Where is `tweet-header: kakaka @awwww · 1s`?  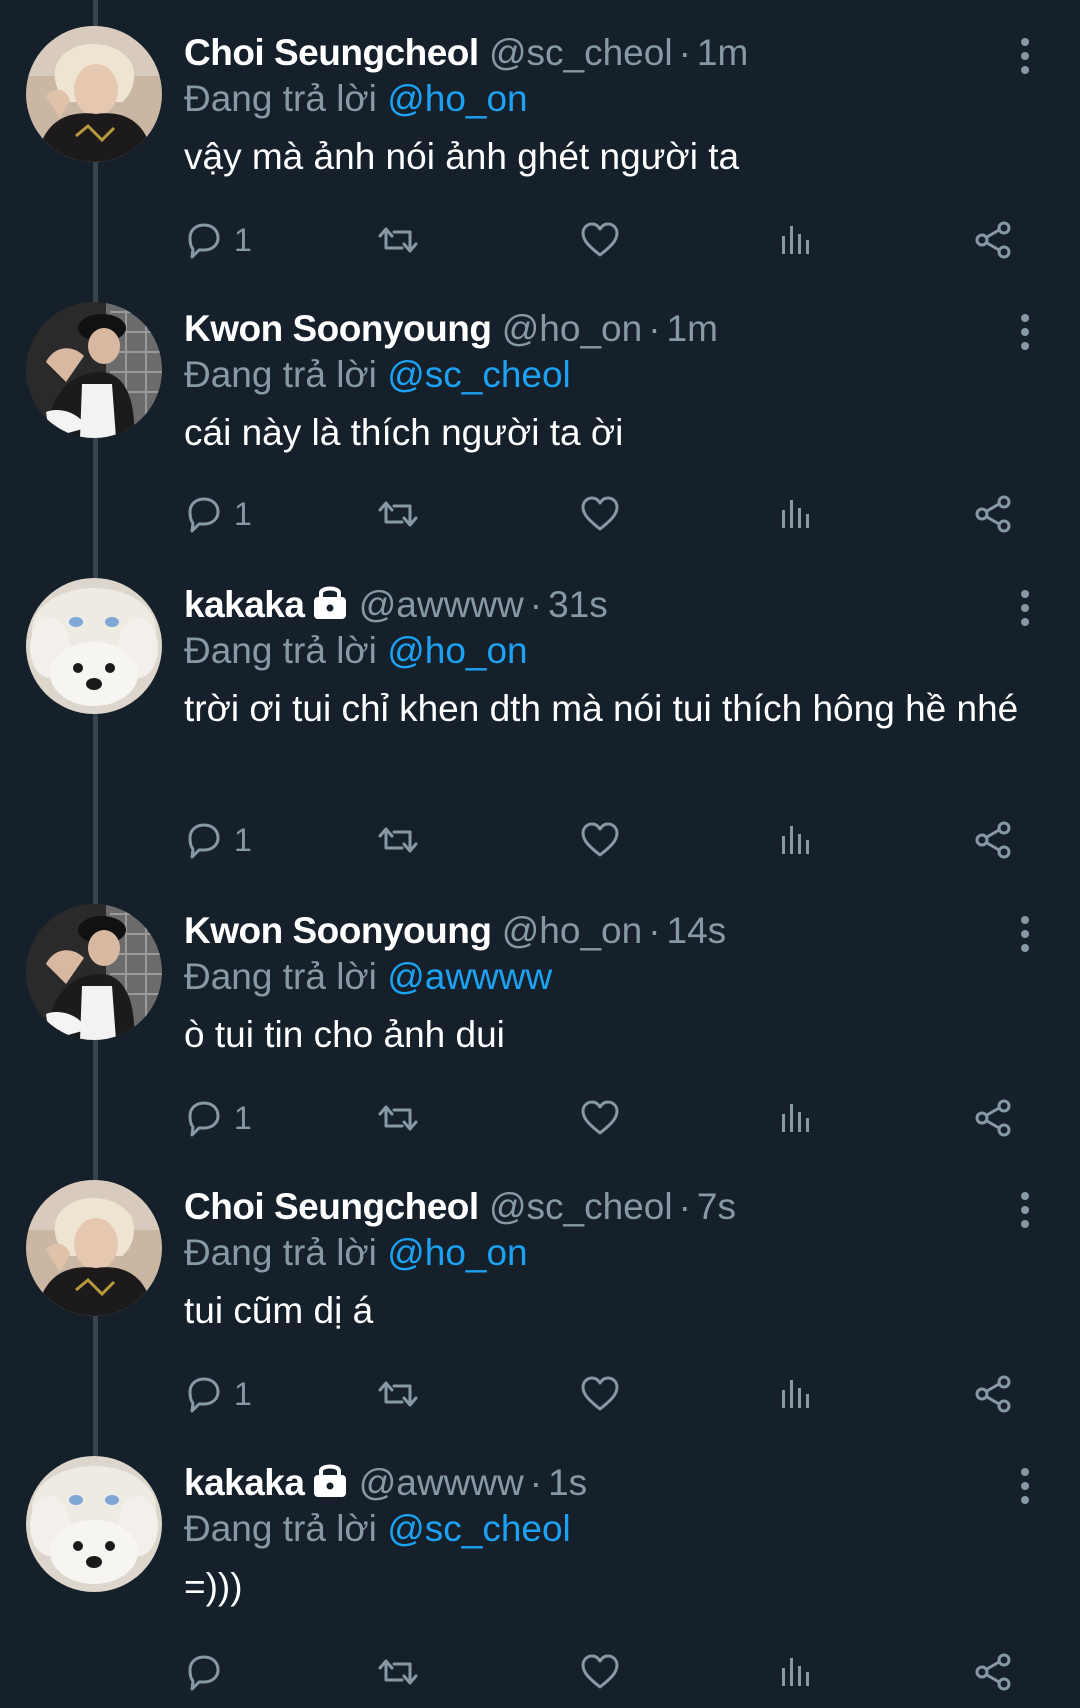 tweet-header: kakaka @awwww · 1s is located at coordinates (385, 1483).